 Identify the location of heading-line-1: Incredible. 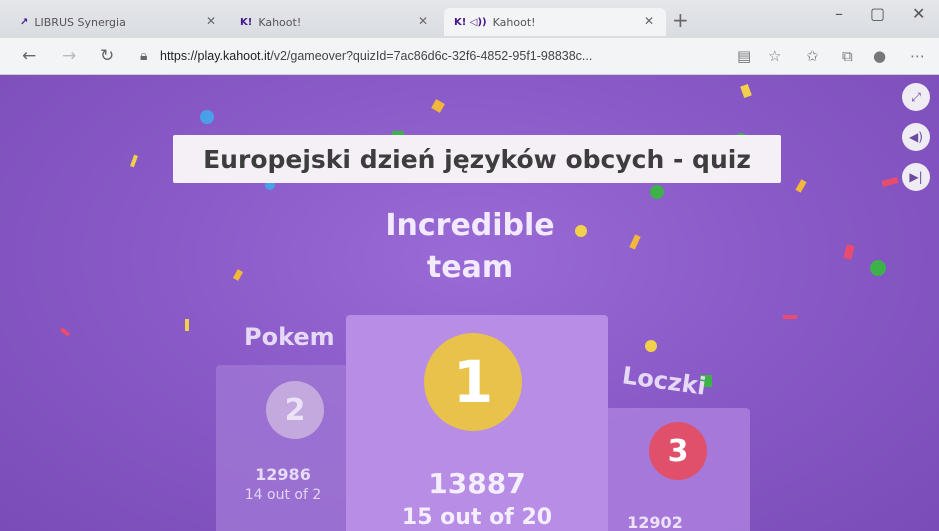
(470, 225).